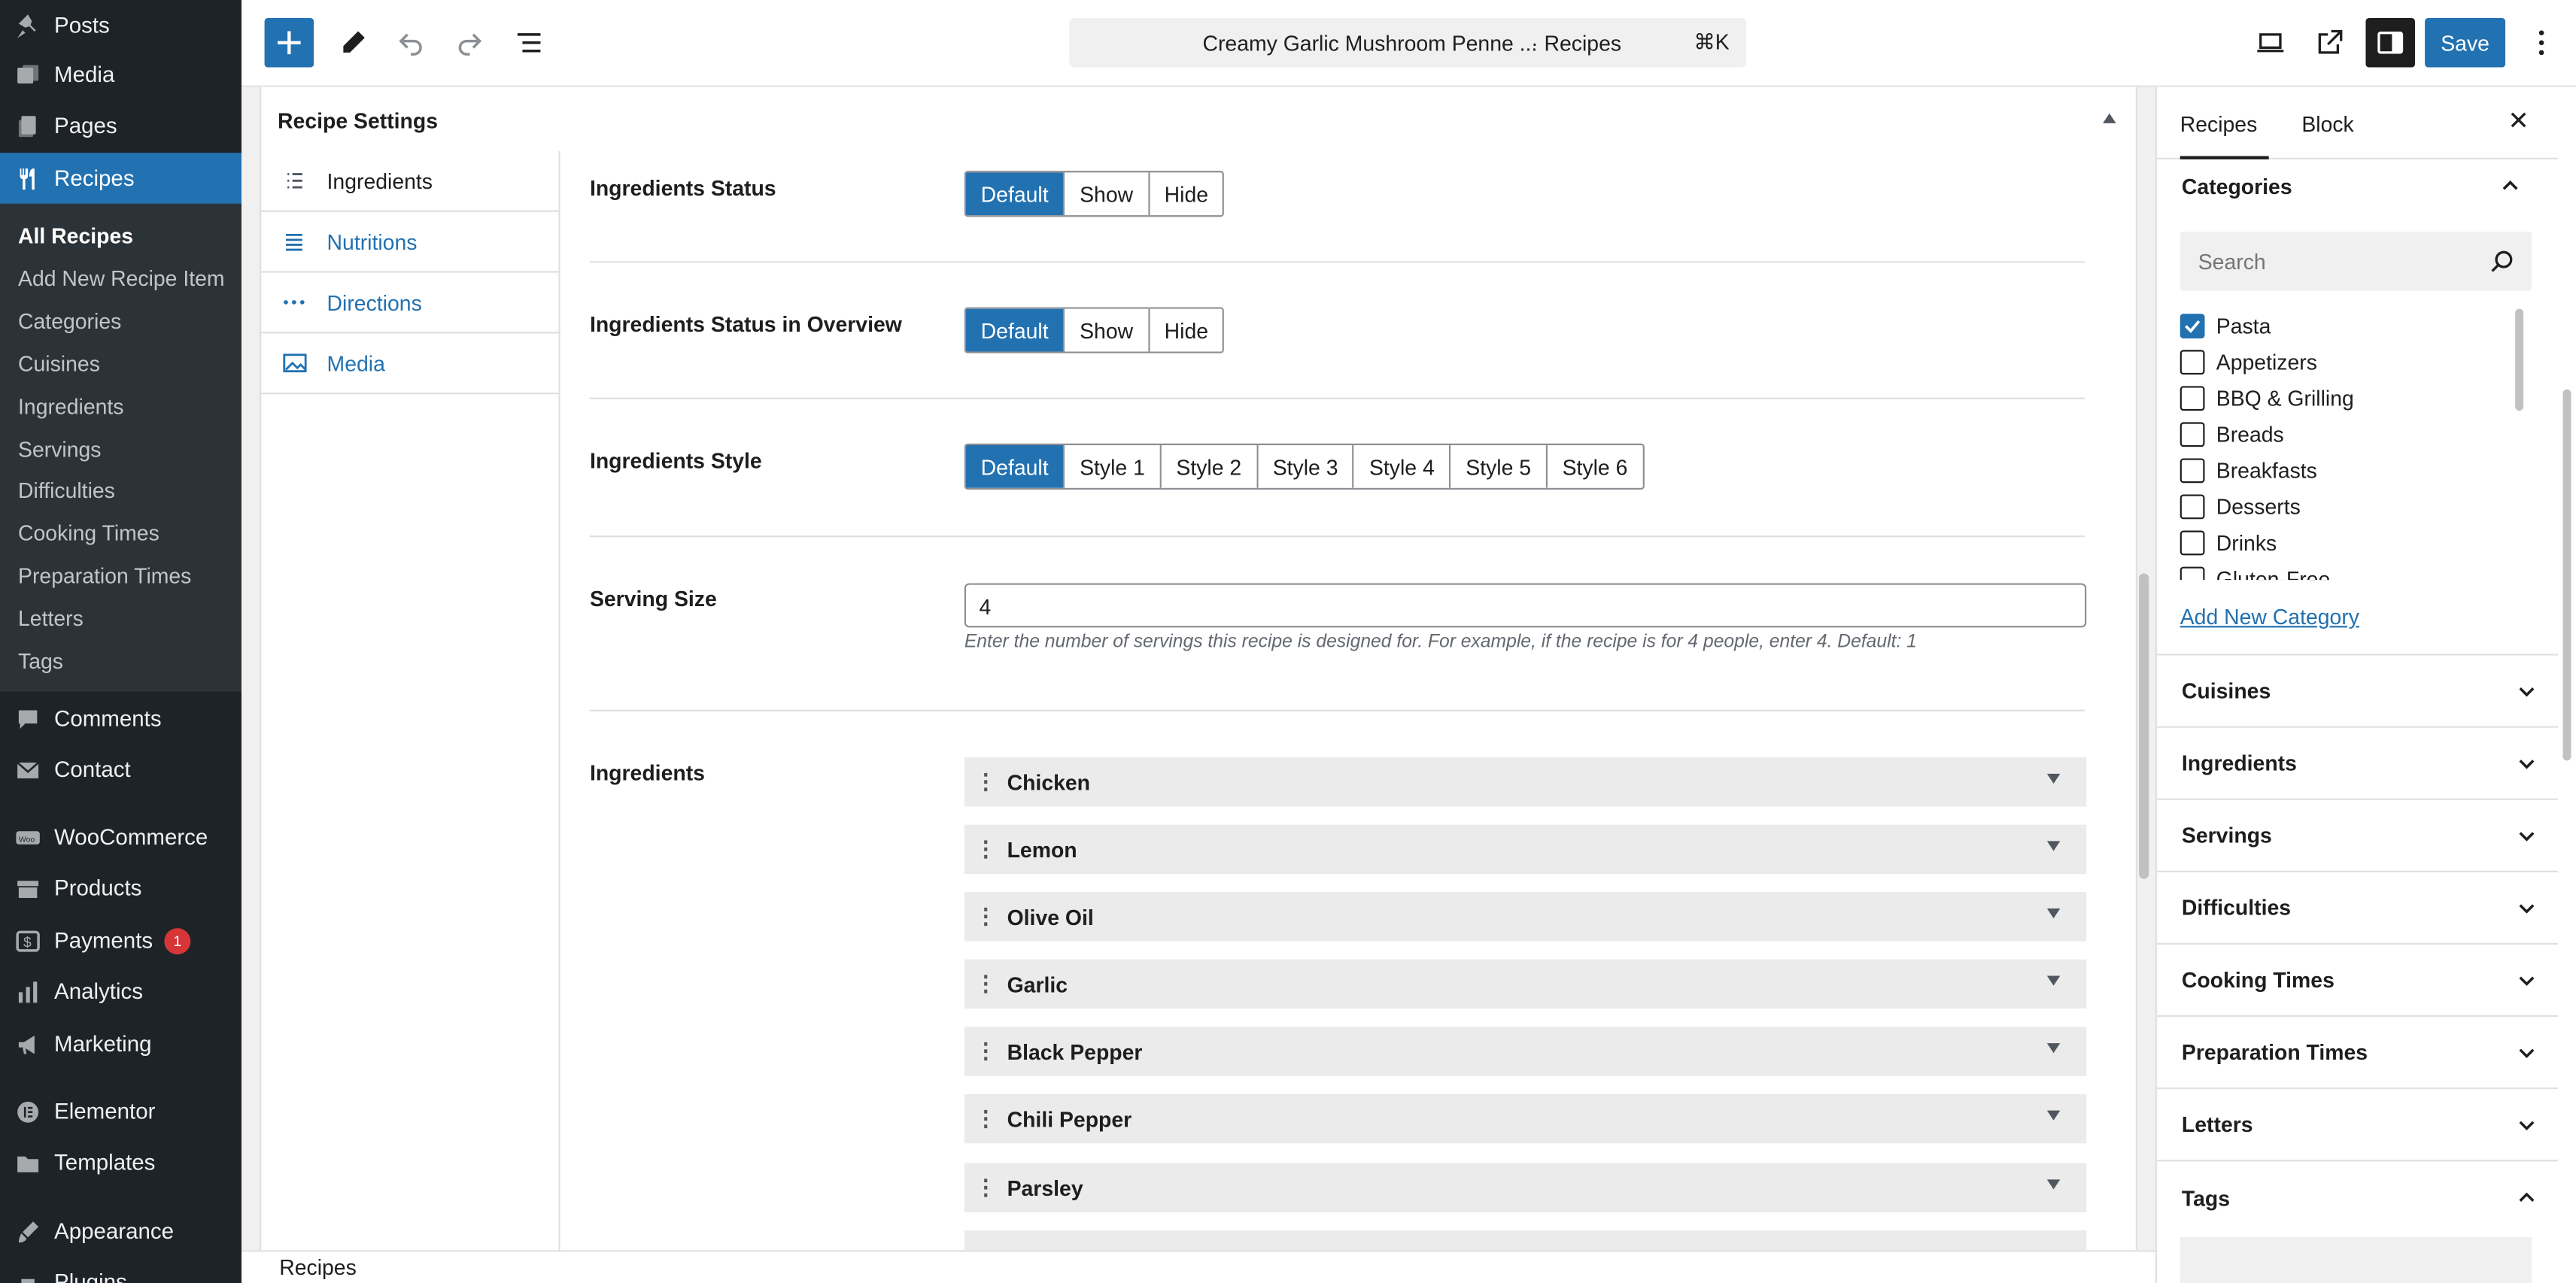 Image resolution: width=2576 pixels, height=1283 pixels. Describe the element at coordinates (2241, 507) in the screenshot. I see `category-checkbox: Desserts` at that location.